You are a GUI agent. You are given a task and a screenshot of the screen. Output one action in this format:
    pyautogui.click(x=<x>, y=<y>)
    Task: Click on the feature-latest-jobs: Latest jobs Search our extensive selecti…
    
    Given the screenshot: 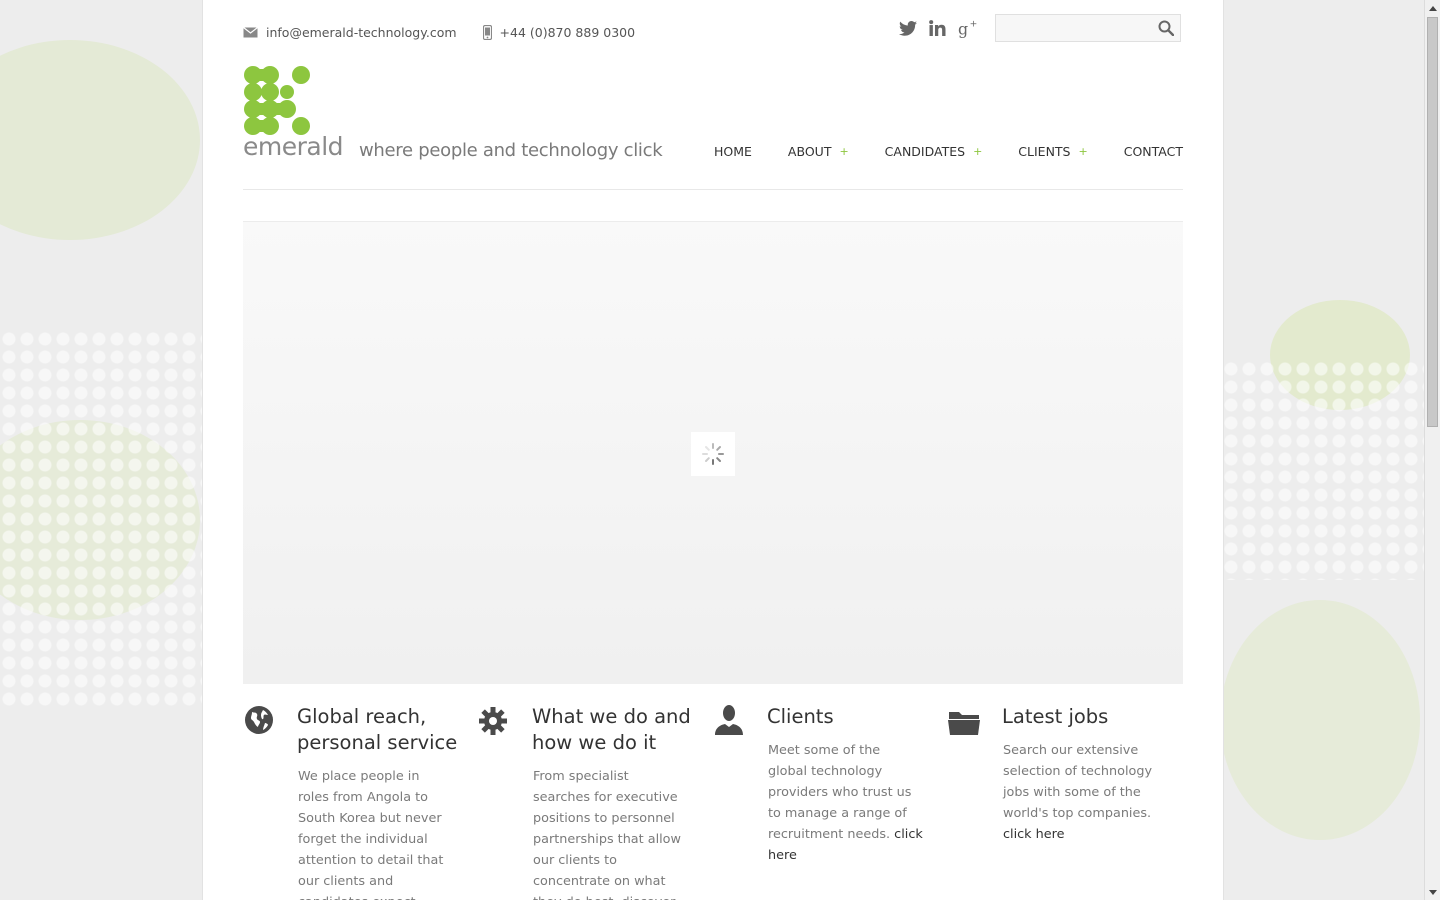 What is the action you would take?
    pyautogui.click(x=1065, y=802)
    